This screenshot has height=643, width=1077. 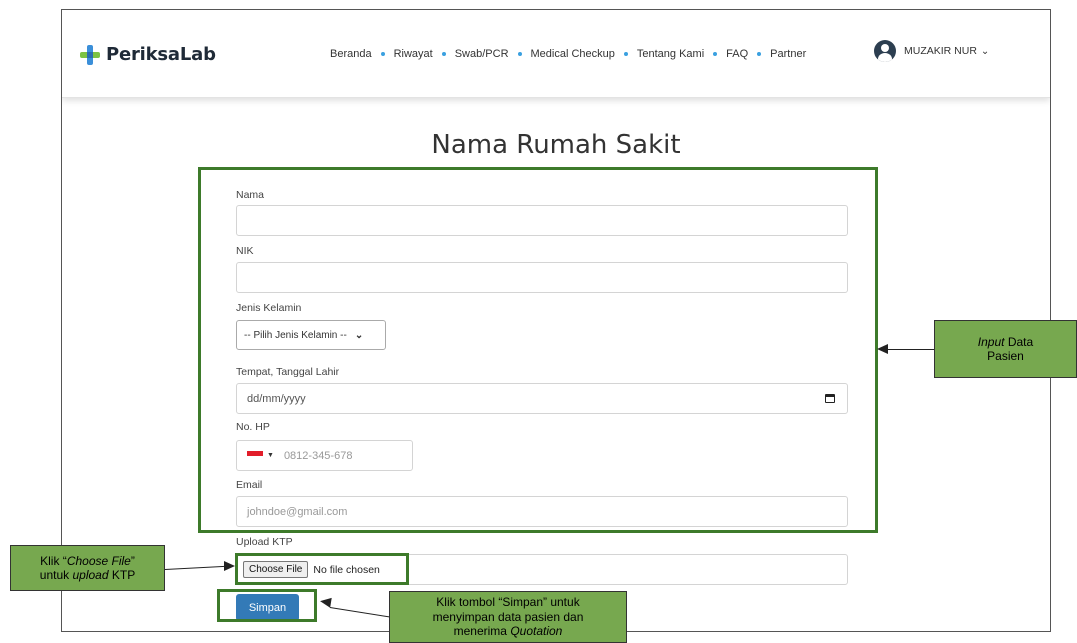 What do you see at coordinates (351, 54) in the screenshot?
I see `nav-item-beranda: Beranda` at bounding box center [351, 54].